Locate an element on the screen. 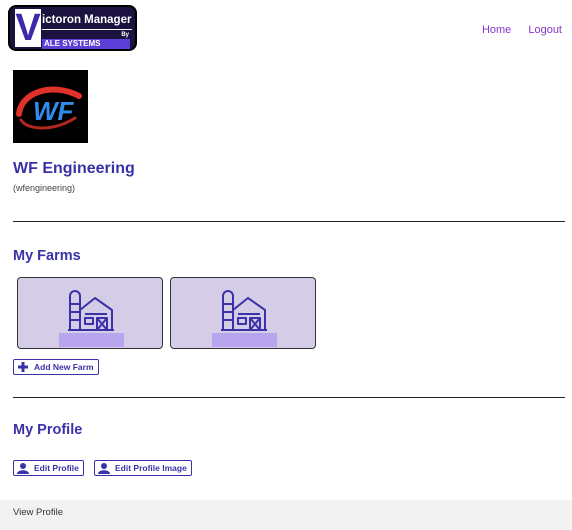 Image resolution: width=572 pixels, height=530 pixels. edit-profile-label: Edit Profile is located at coordinates (56, 468).